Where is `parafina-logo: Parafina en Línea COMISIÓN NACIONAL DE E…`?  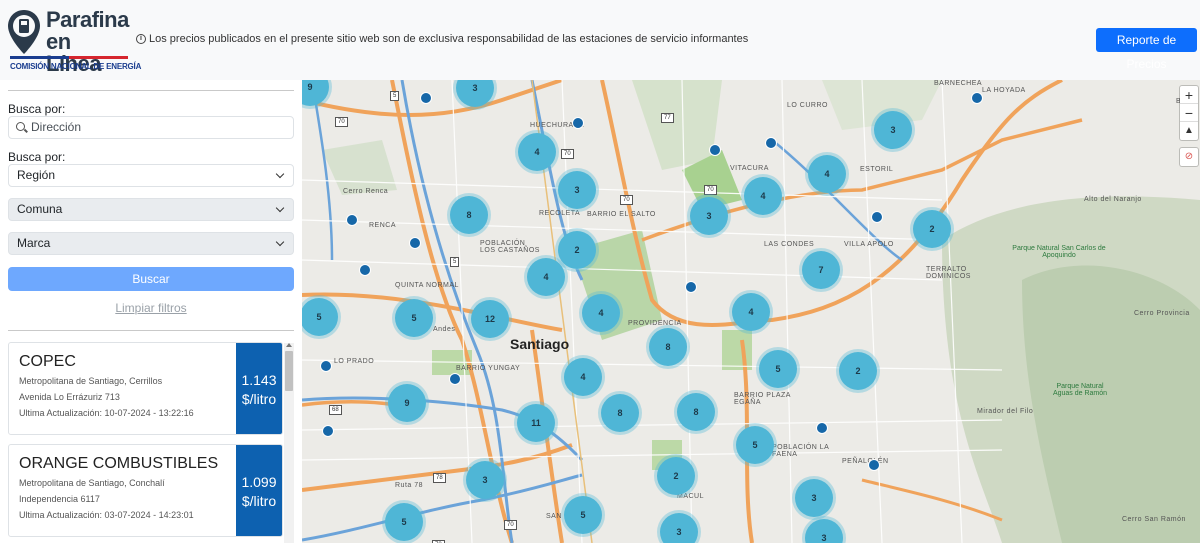 parafina-logo: Parafina en Línea COMISIÓN NACIONAL DE E… is located at coordinates (73, 40).